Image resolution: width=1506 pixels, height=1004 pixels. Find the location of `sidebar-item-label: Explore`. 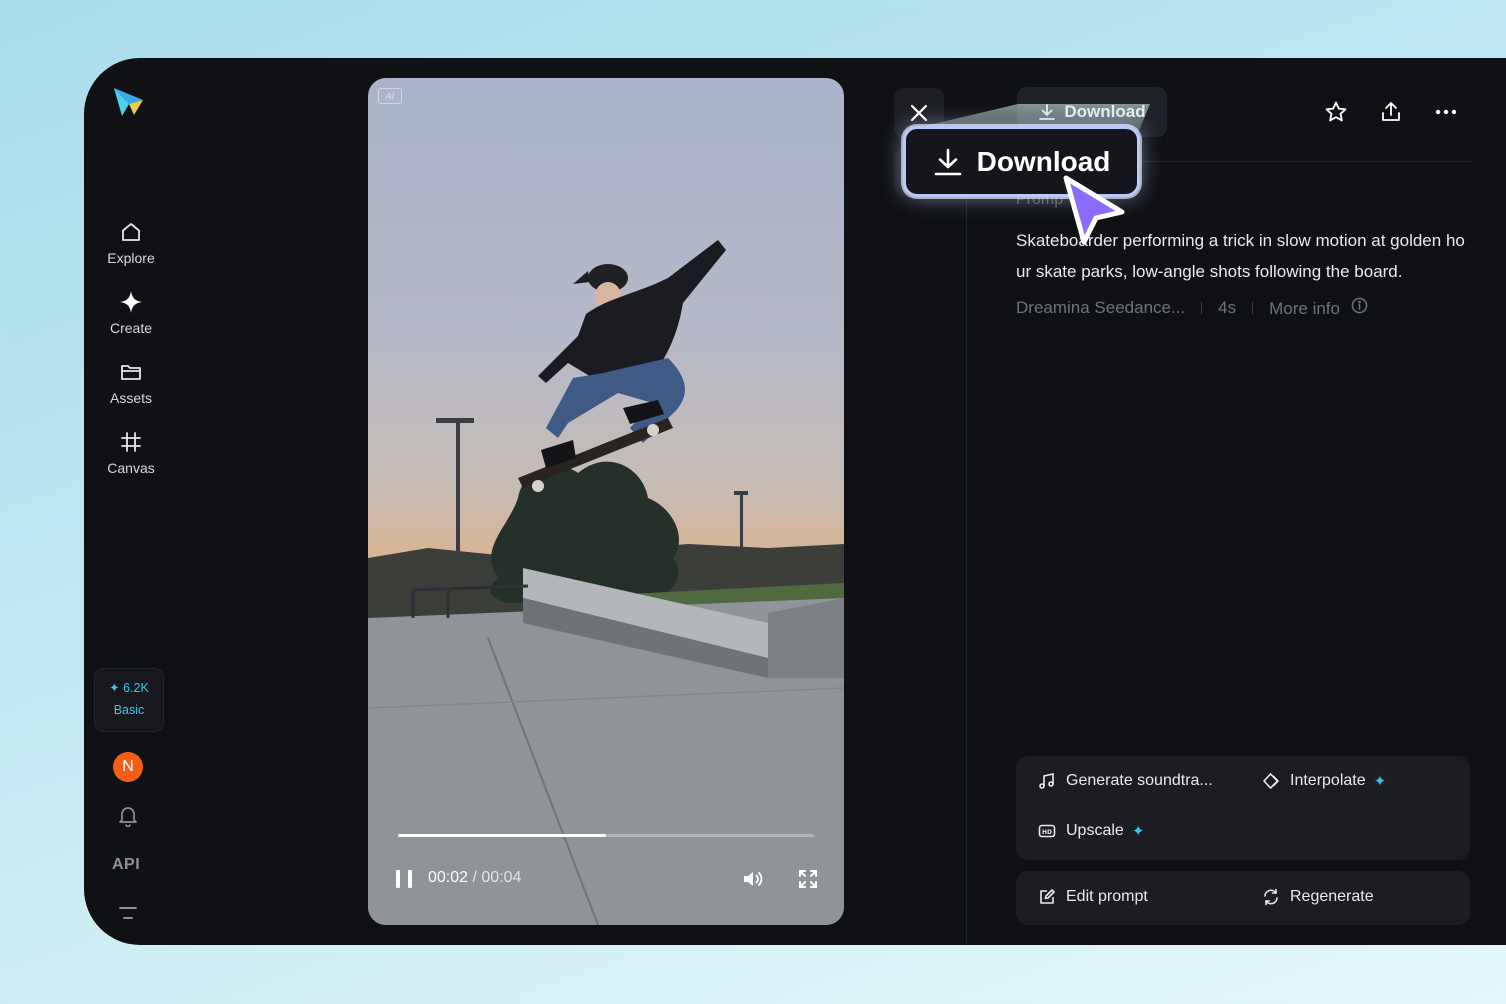

sidebar-item-label: Explore is located at coordinates (131, 258).